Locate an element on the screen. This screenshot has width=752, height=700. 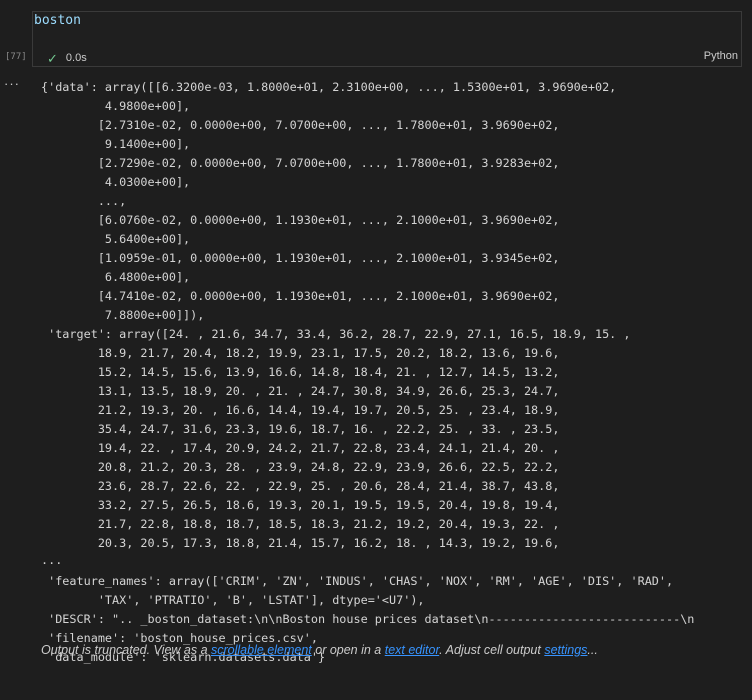
scrollable-element-link: scrollable element is located at coordinates (261, 650).